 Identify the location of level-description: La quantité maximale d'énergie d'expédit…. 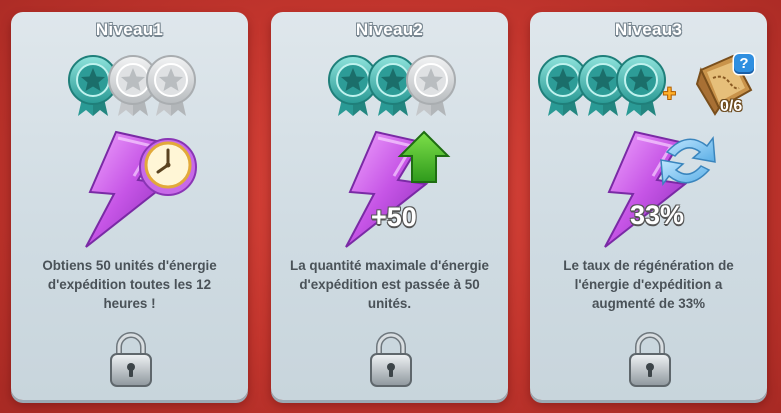
(389, 284).